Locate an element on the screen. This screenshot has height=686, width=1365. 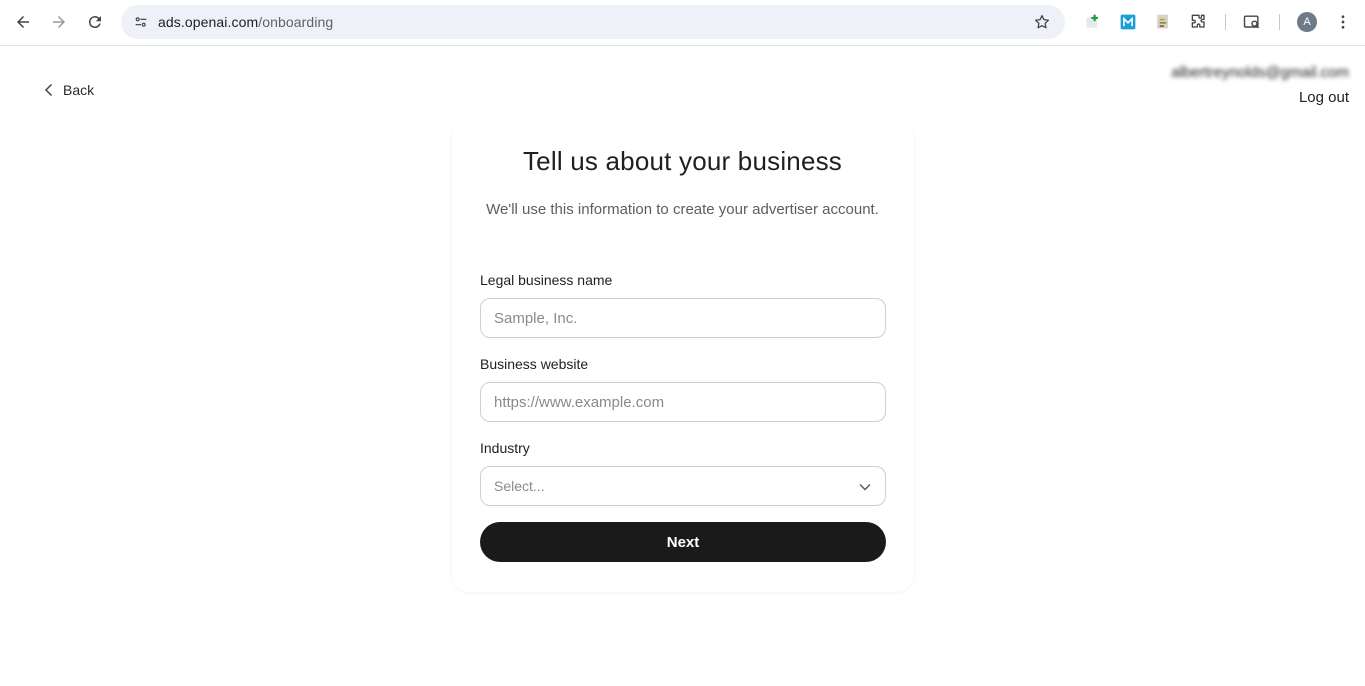
m-extension-icon is located at coordinates (1128, 22).